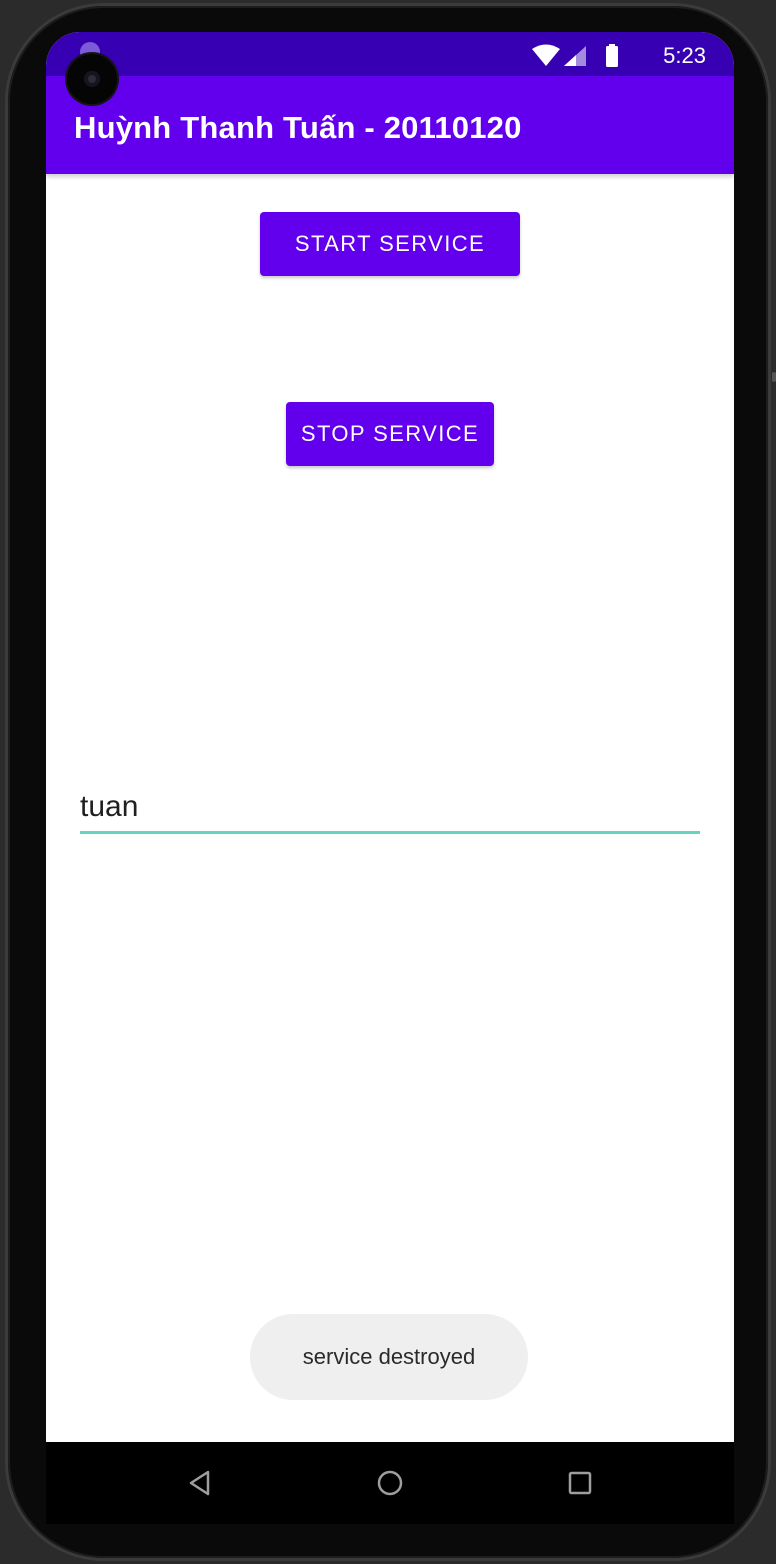 This screenshot has width=776, height=1564. What do you see at coordinates (774, 377) in the screenshot?
I see `power-button` at bounding box center [774, 377].